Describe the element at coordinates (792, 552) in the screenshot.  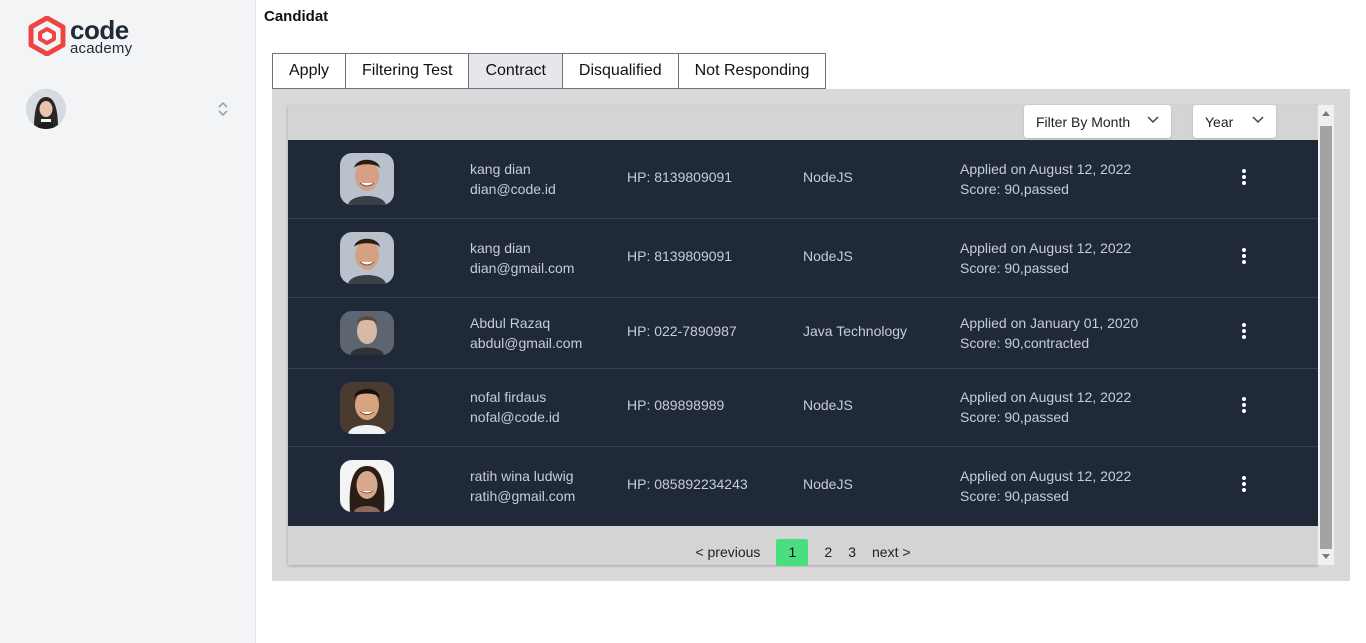
I see `pagination-page-1: 1` at that location.